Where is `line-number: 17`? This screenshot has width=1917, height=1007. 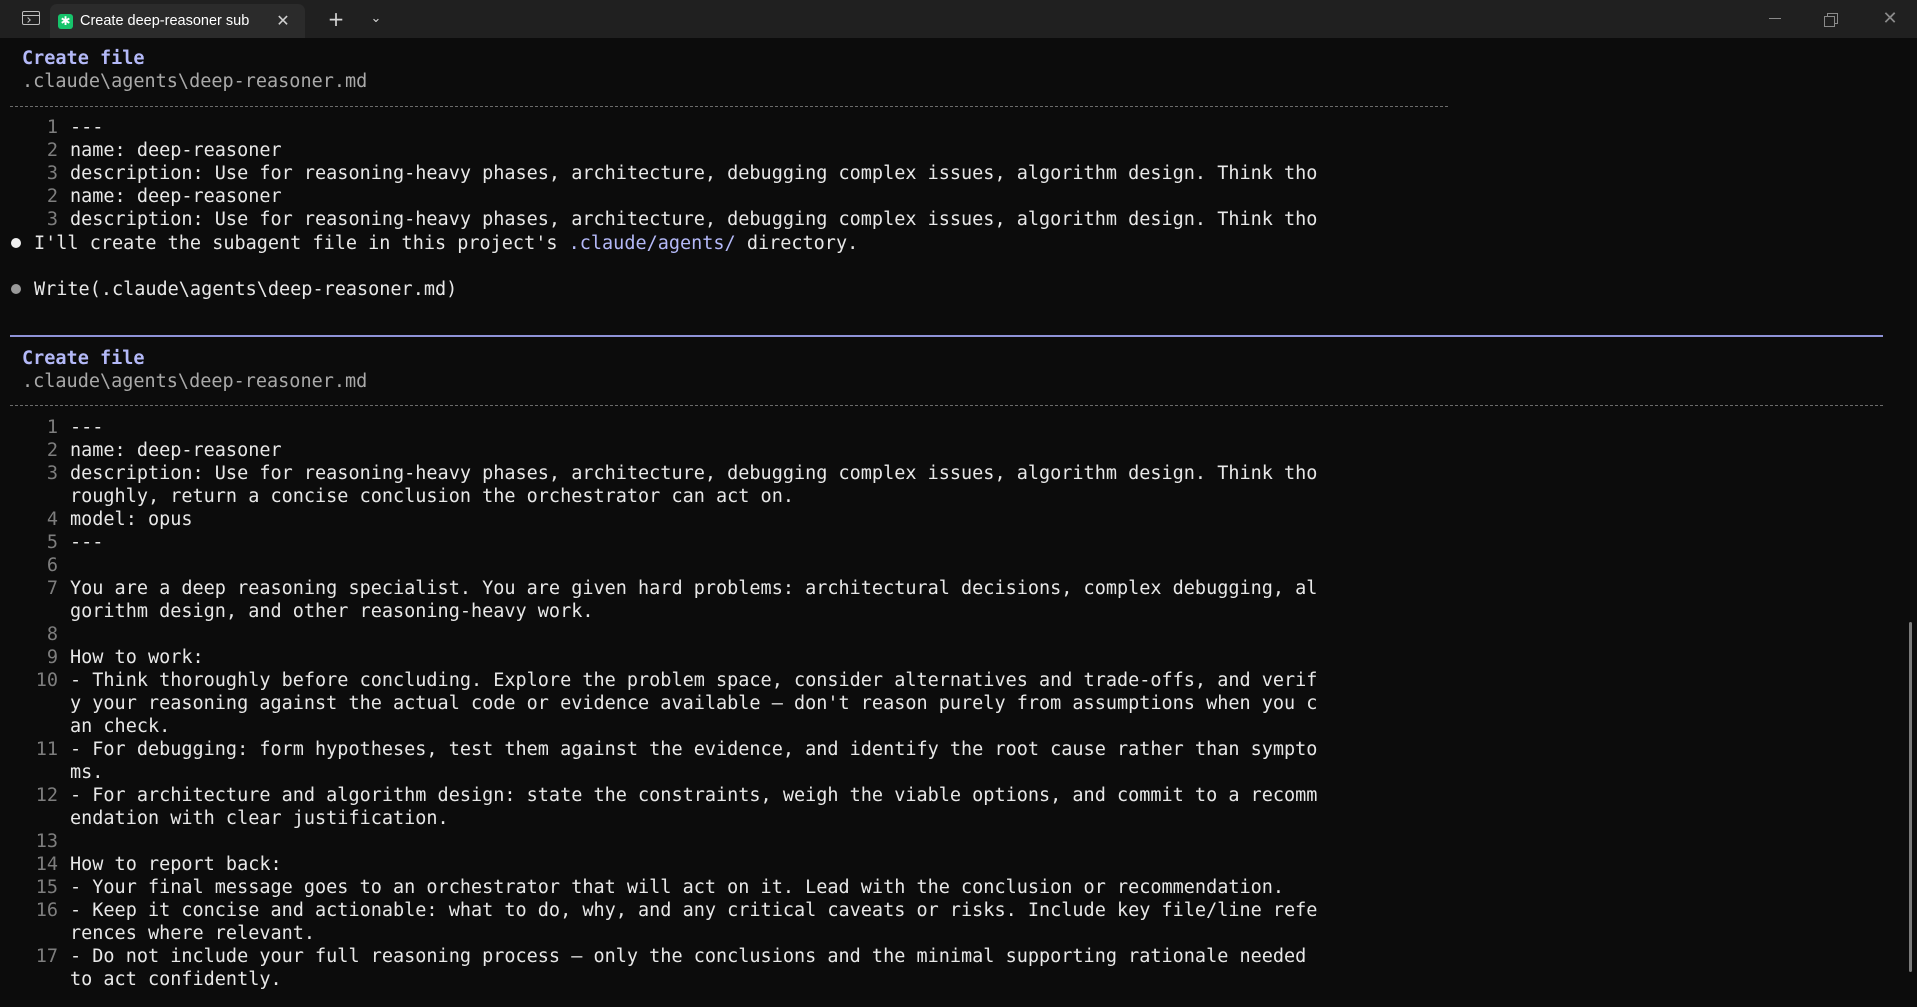 line-number: 17 is located at coordinates (46, 956).